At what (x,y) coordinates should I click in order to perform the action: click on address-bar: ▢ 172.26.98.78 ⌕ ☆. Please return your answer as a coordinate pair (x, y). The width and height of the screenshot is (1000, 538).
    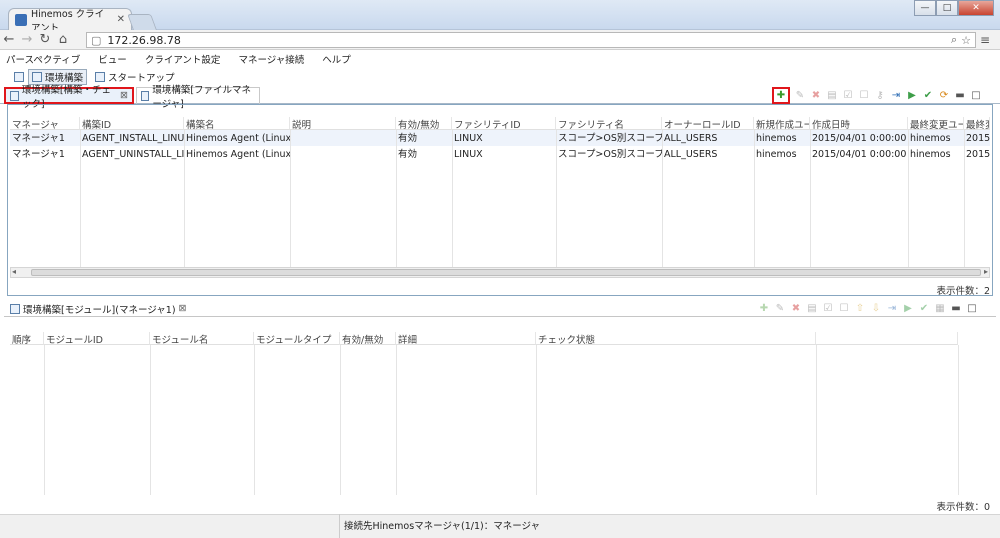
    Looking at the image, I should click on (531, 40).